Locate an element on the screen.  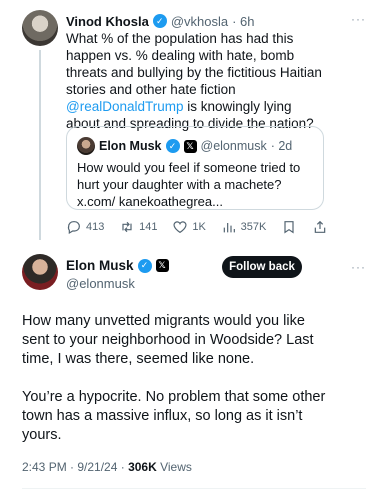
author-handle: @elonmusk is located at coordinates (100, 283).